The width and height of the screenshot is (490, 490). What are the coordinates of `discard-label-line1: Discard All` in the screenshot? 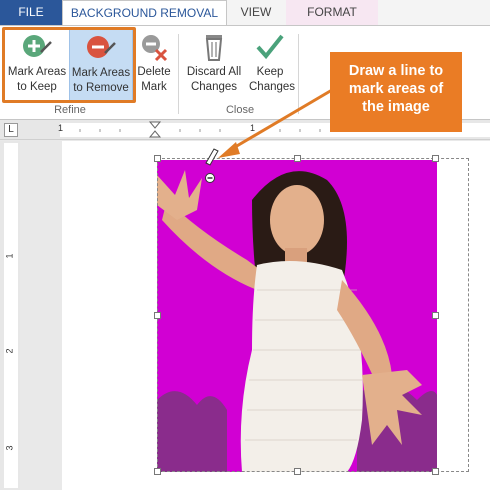 It's located at (214, 72).